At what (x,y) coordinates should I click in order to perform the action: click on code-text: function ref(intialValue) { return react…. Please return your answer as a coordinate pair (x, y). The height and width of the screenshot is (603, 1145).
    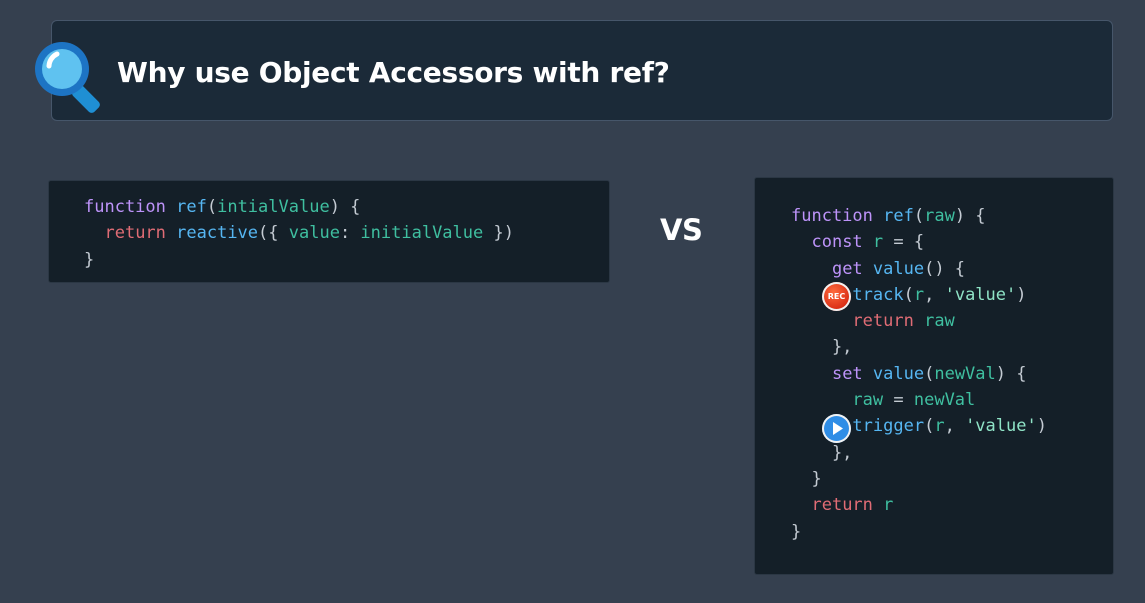
    Looking at the image, I should click on (299, 233).